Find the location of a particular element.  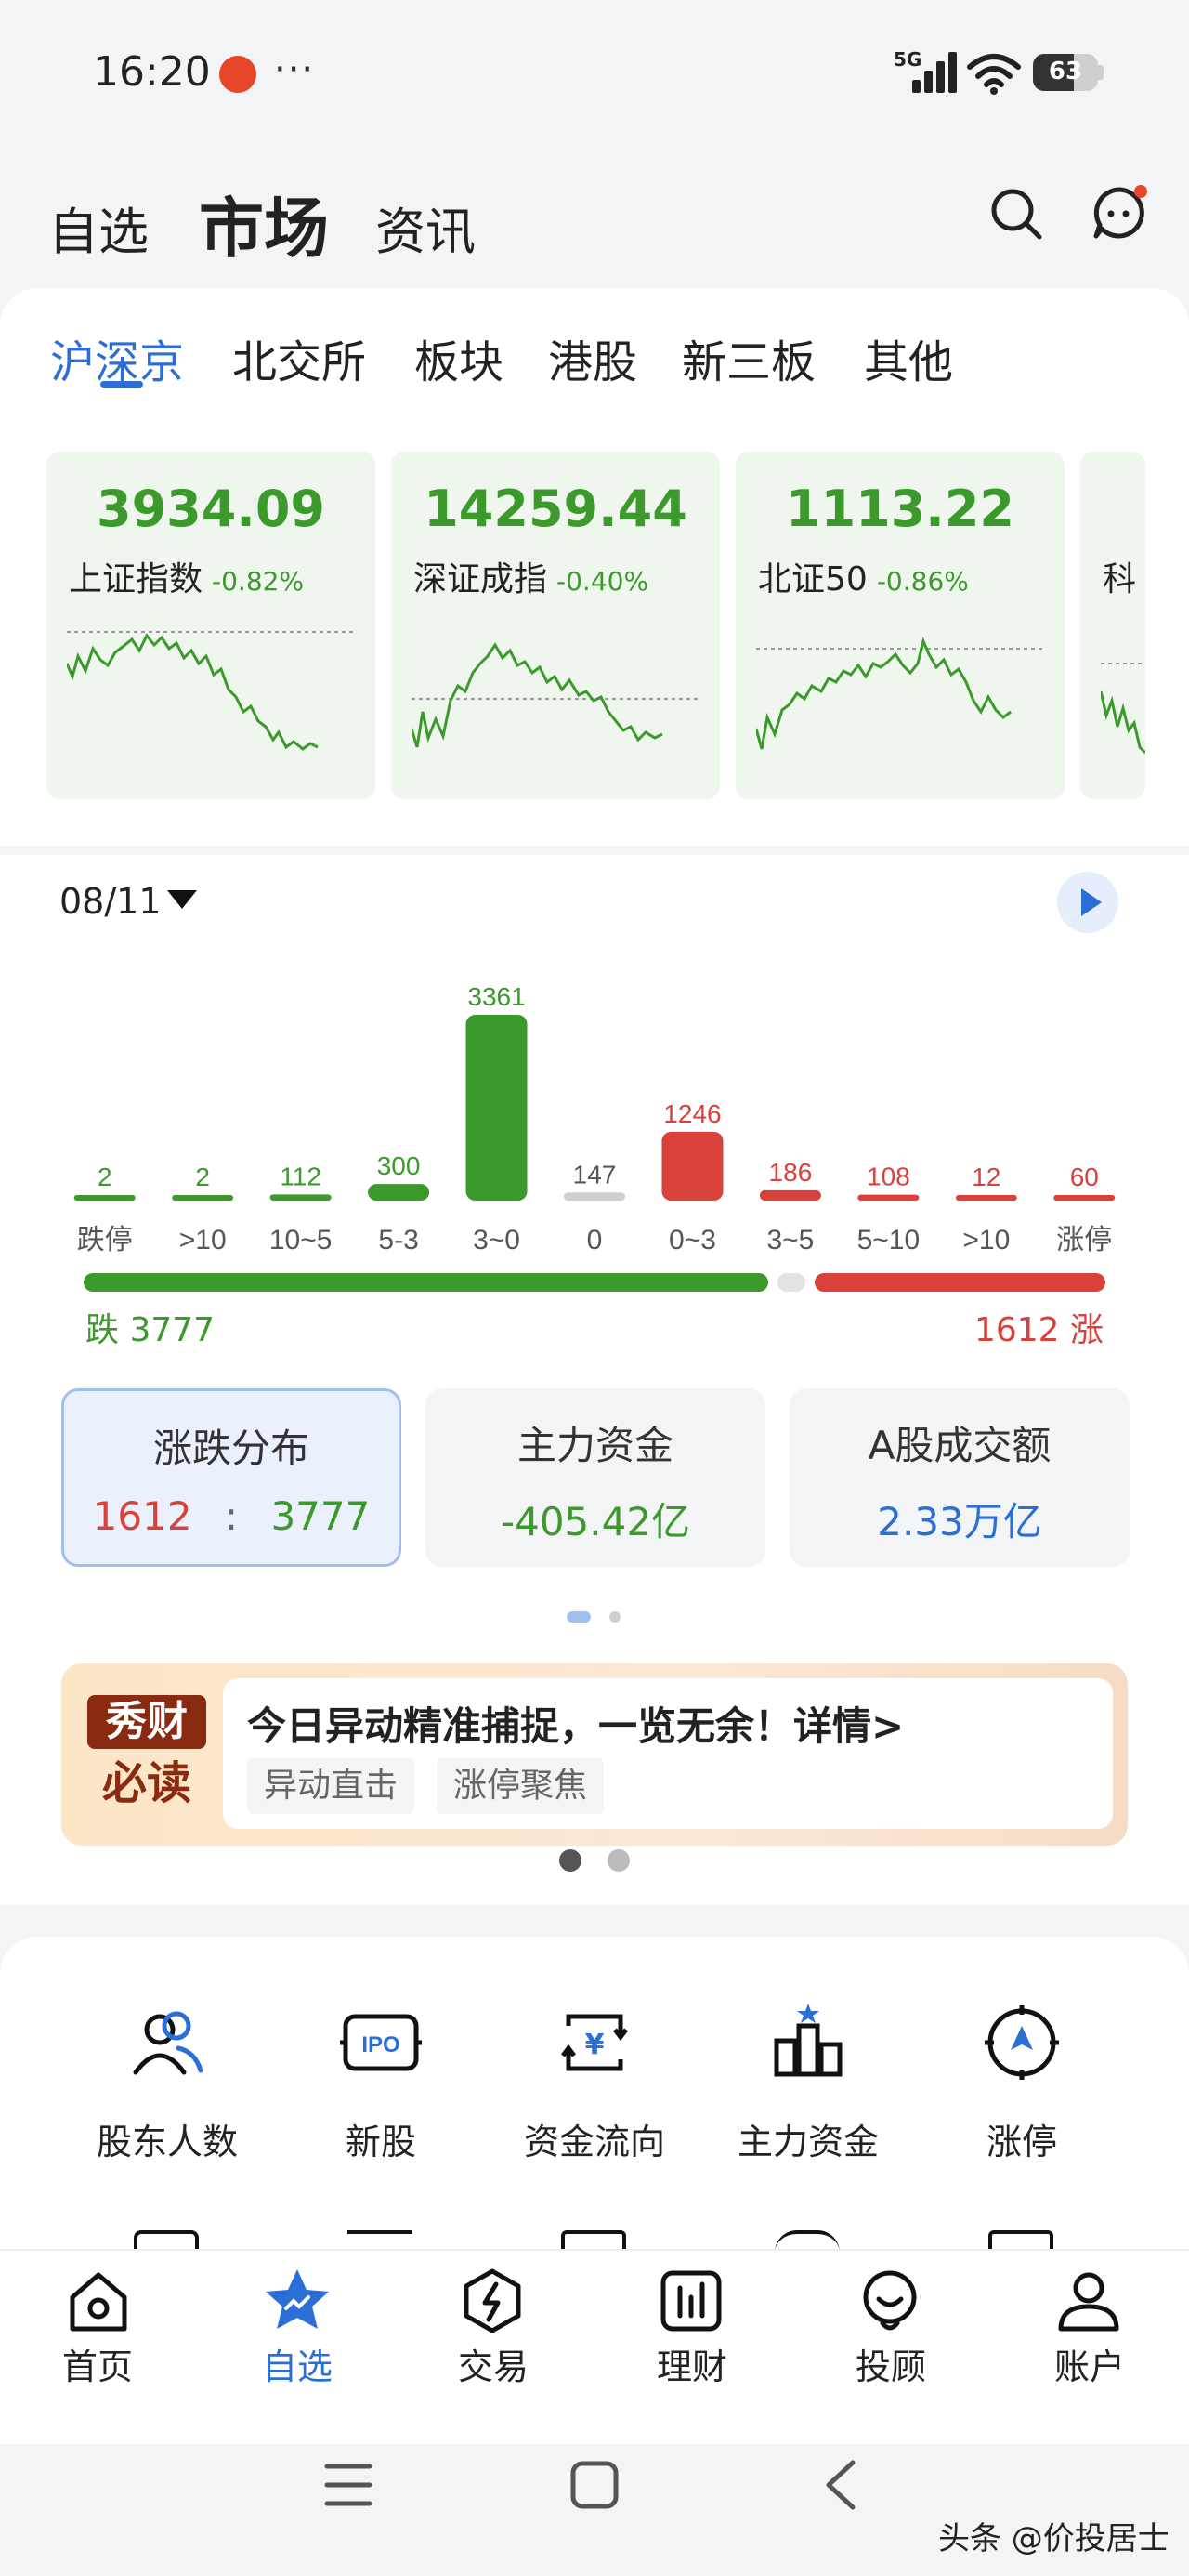

caret-down-icon is located at coordinates (182, 899).